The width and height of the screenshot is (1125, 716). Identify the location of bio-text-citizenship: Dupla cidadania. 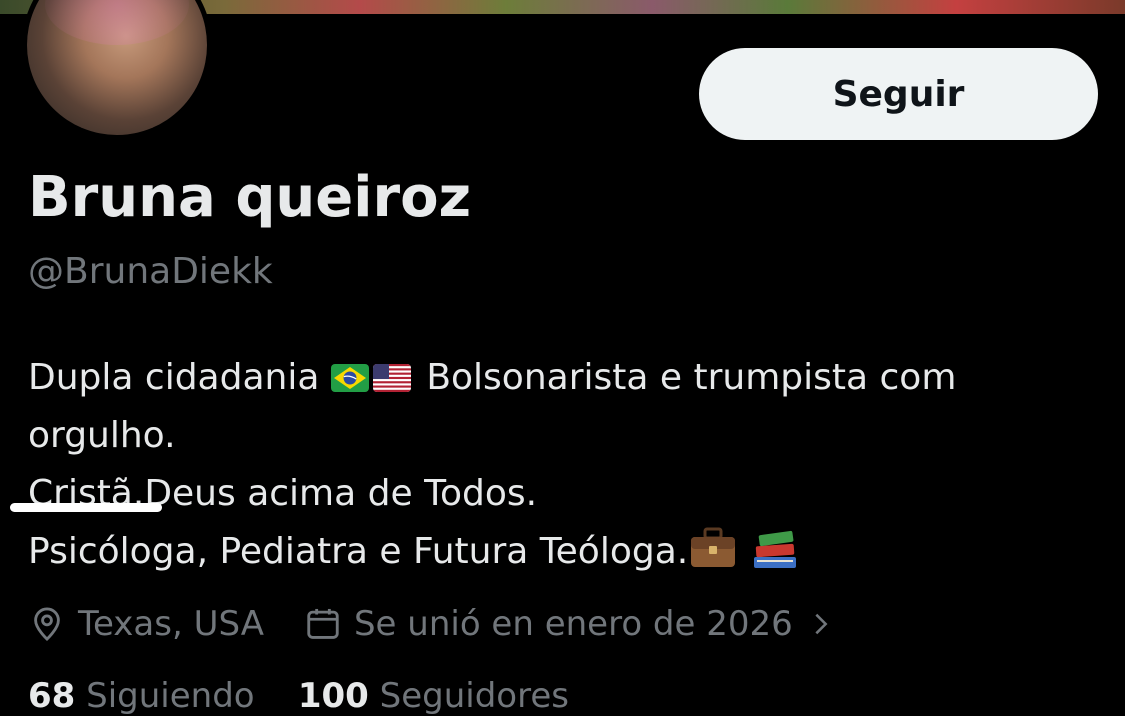
(174, 377).